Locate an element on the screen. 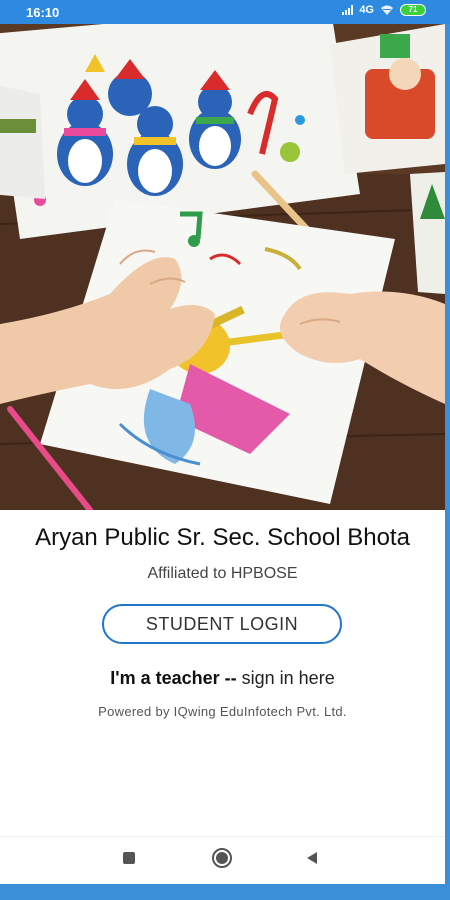 The image size is (450, 900). teacher-signin-link: sign in here is located at coordinates (288, 678).